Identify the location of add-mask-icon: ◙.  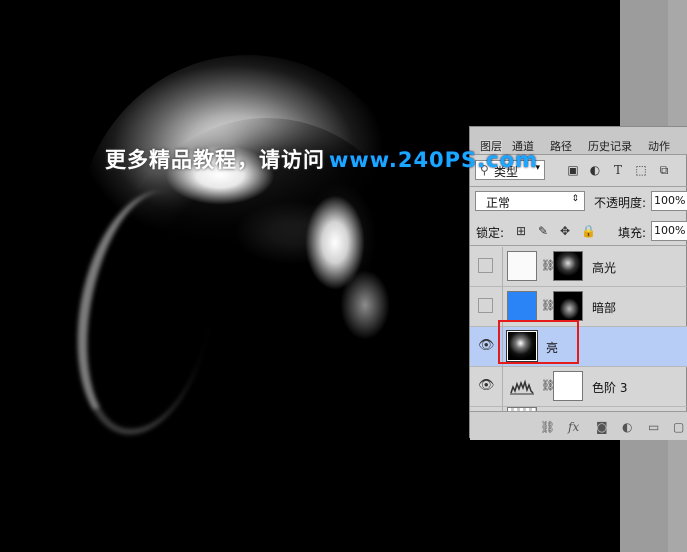
(602, 427).